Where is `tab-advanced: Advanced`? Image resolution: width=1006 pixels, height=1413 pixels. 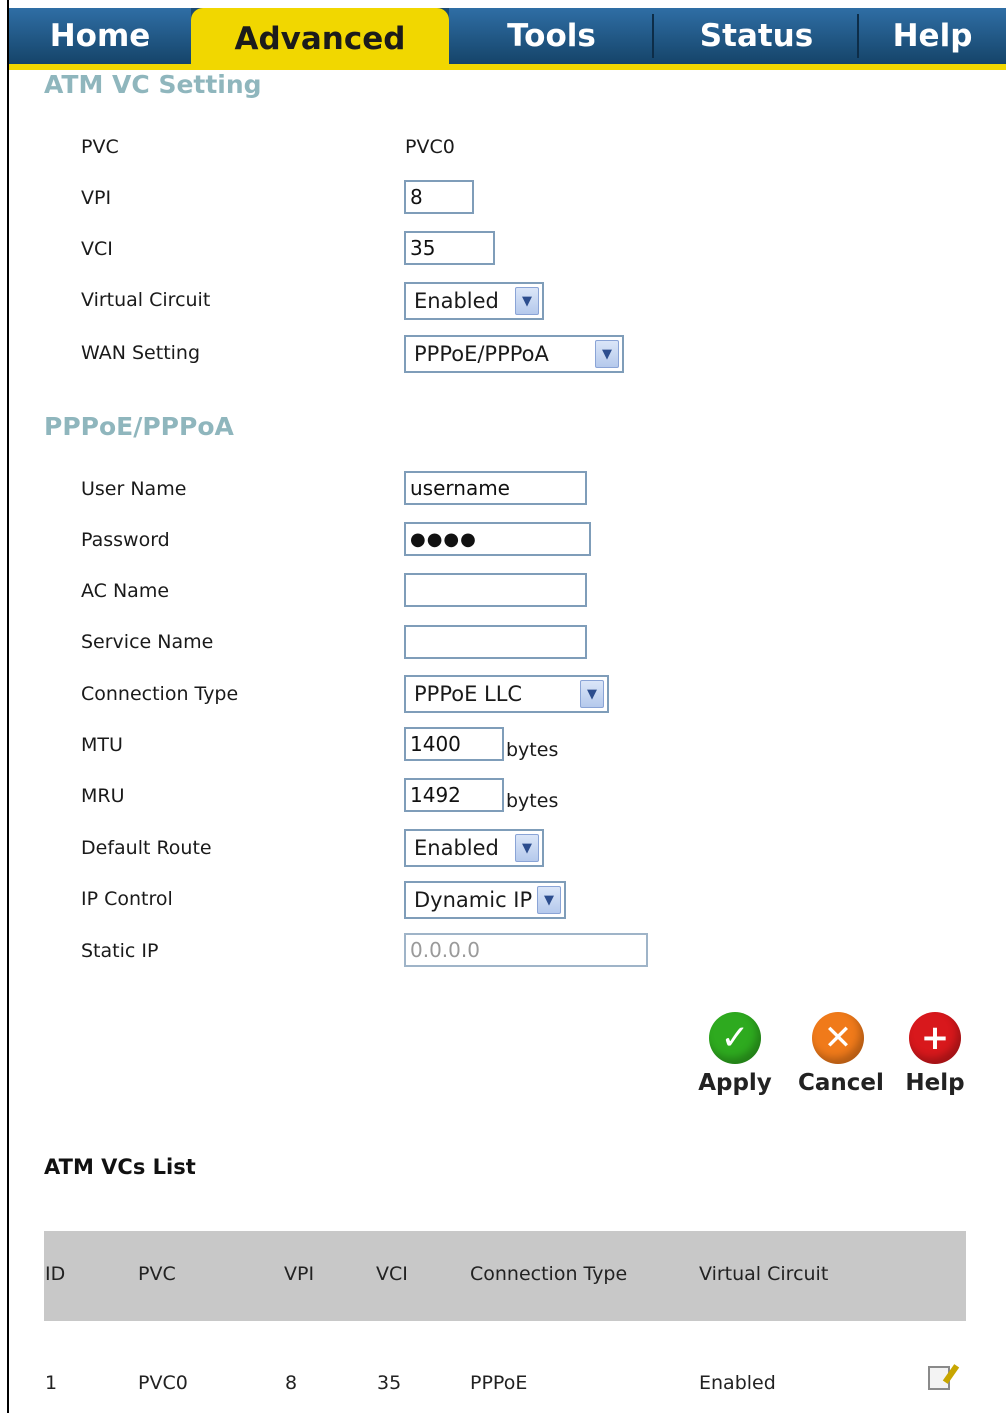
tab-advanced: Advanced is located at coordinates (320, 39).